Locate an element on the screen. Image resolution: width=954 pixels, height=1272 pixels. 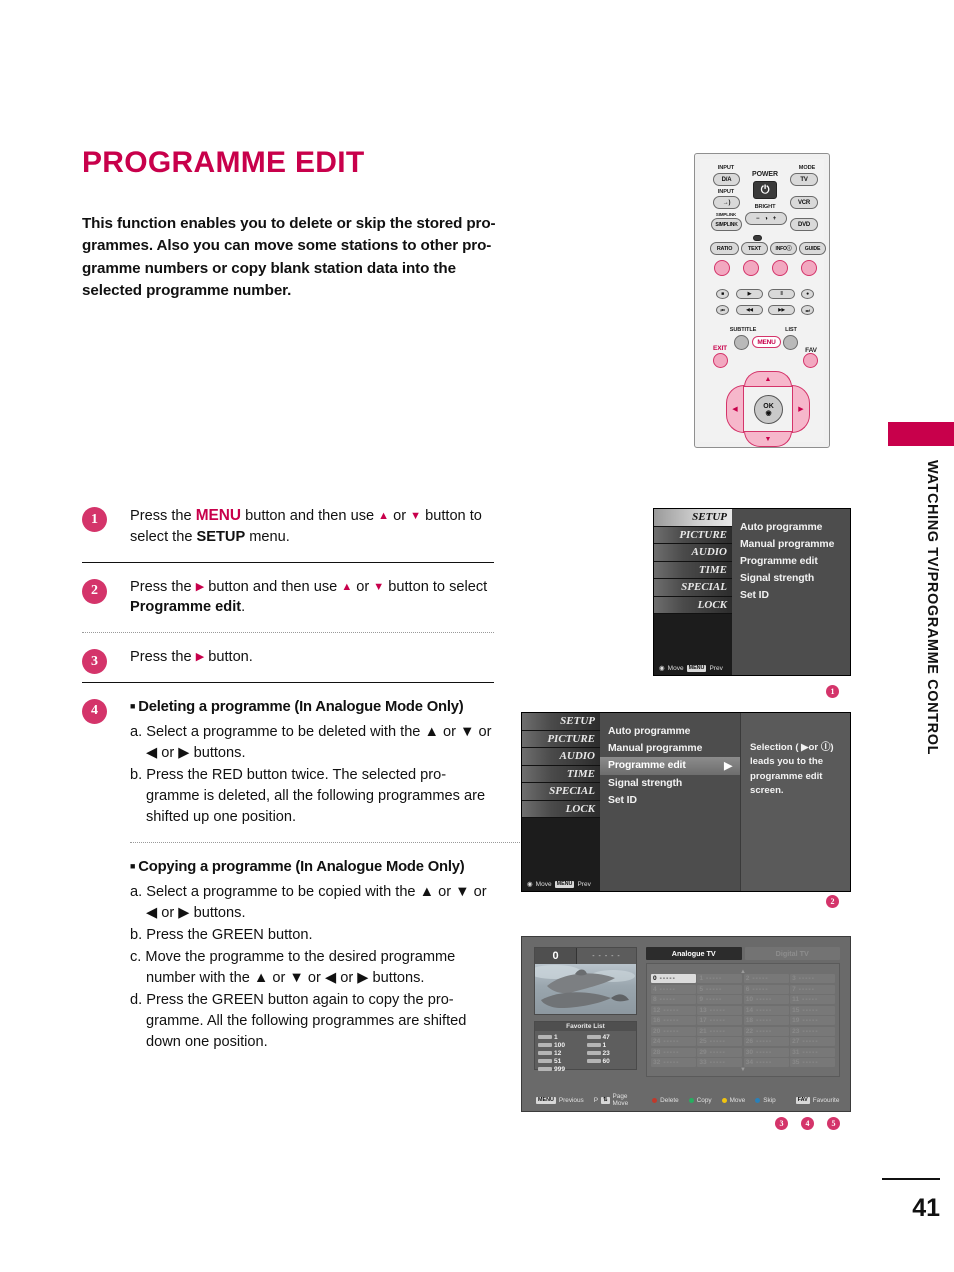
channel-cell: 10- - - - - is located at coordinates (766, 999).